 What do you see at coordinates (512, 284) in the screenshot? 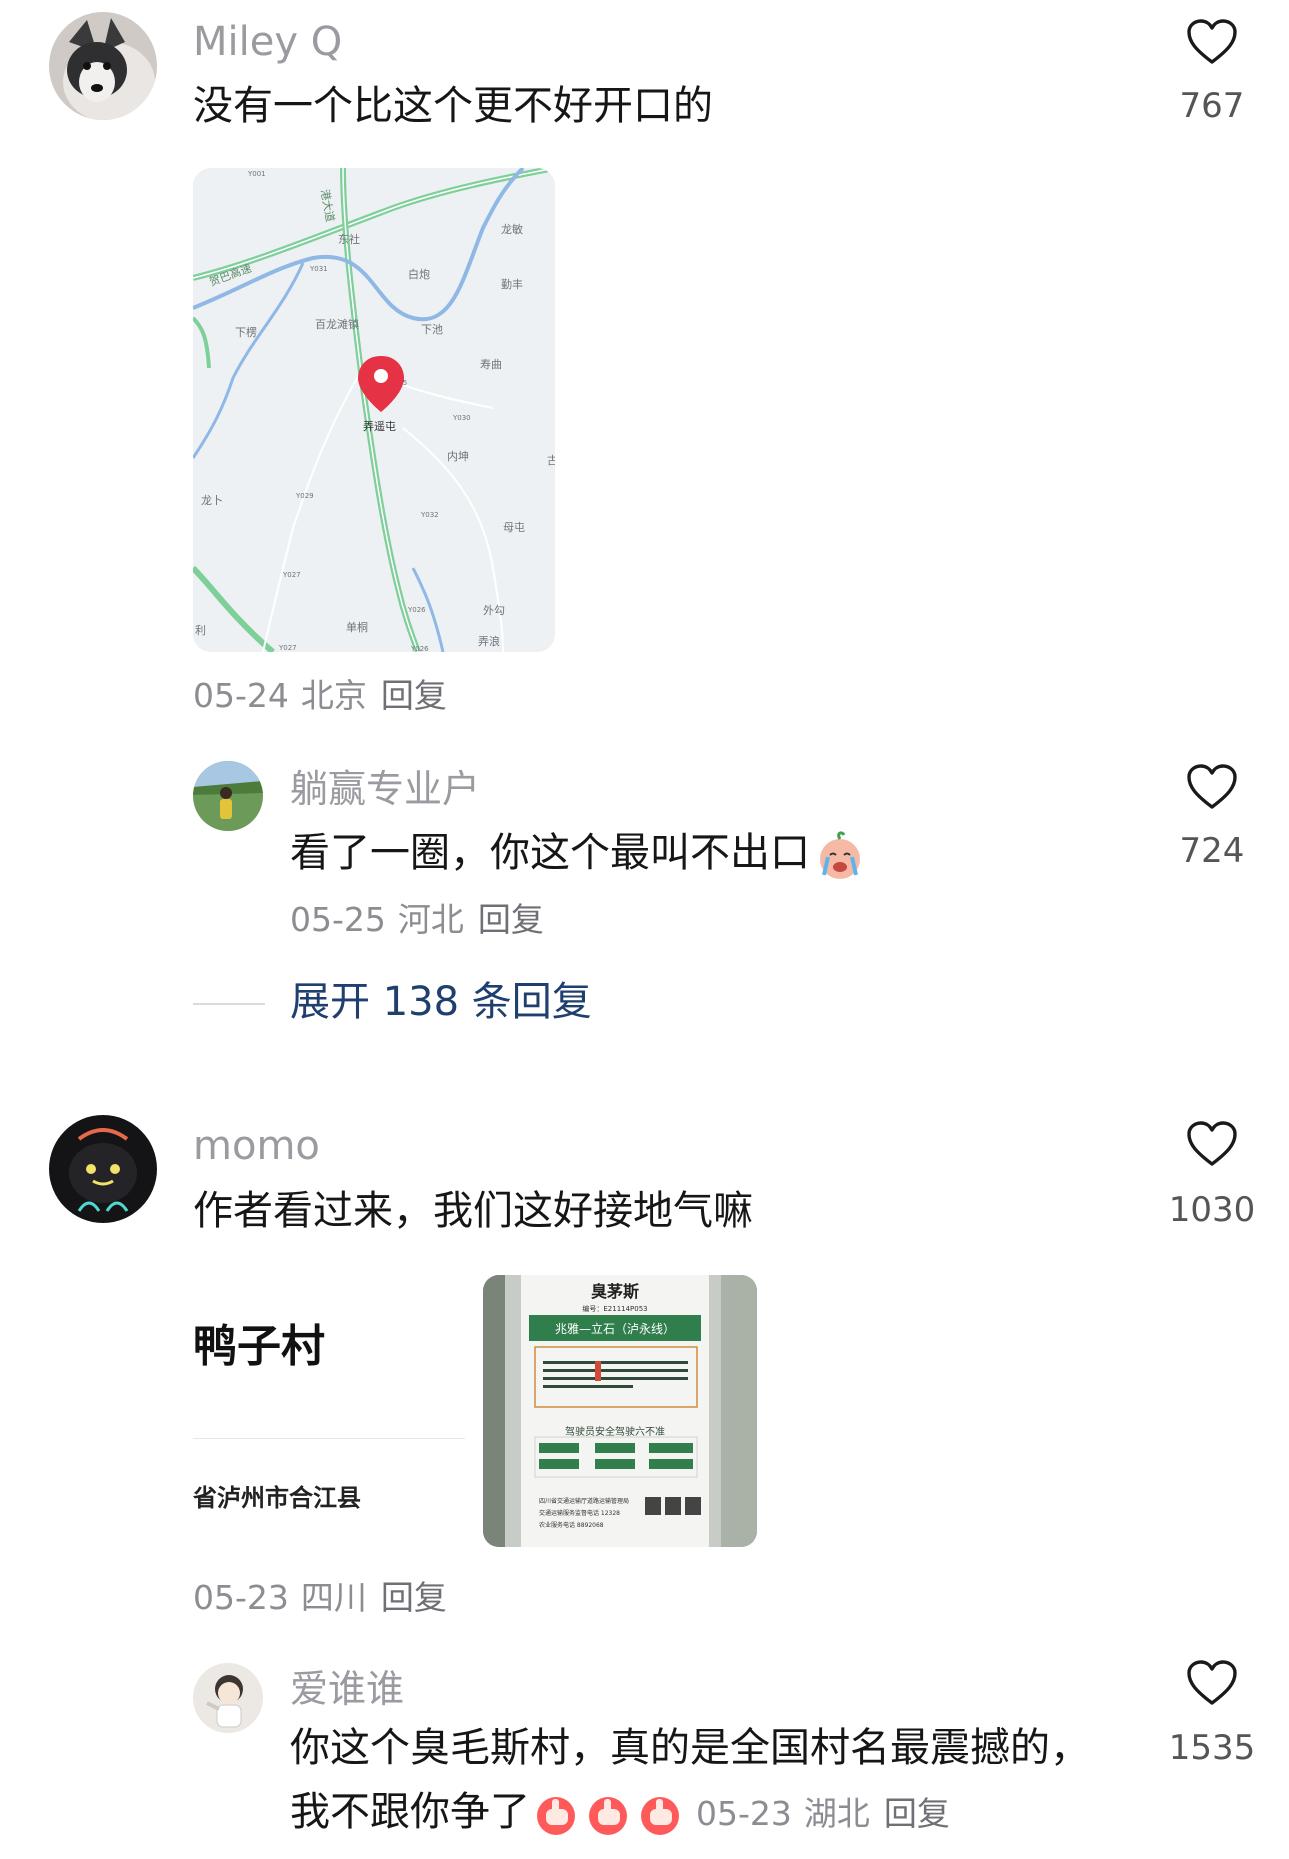
I see `svg-text: 勤丰` at bounding box center [512, 284].